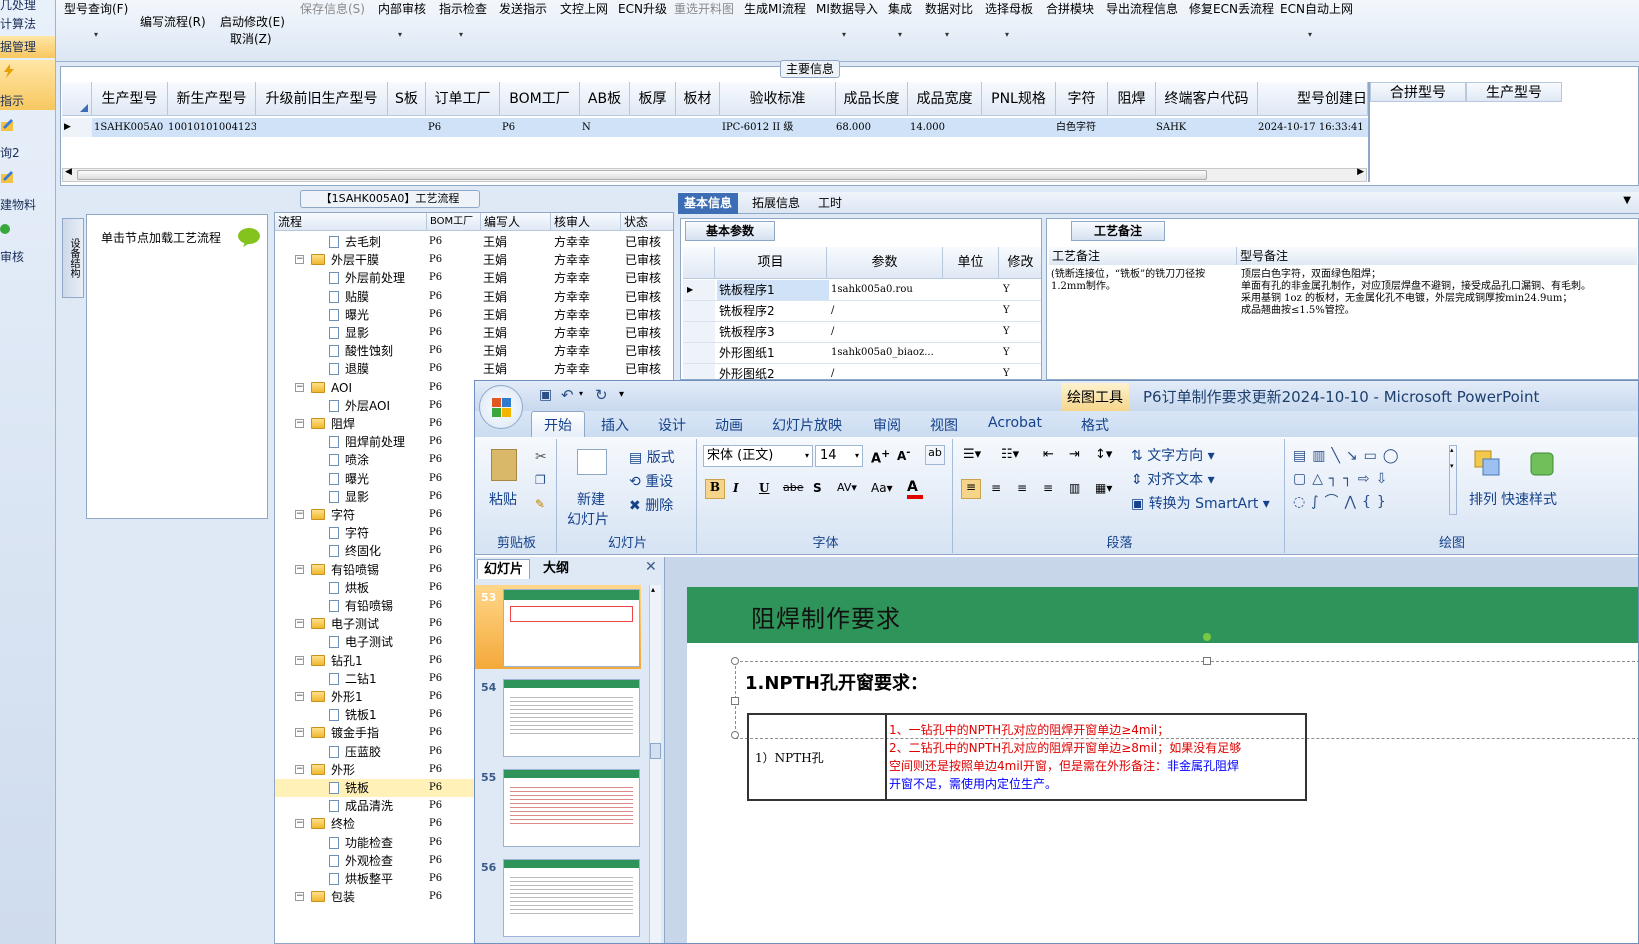  I want to click on office-button, so click(501, 407).